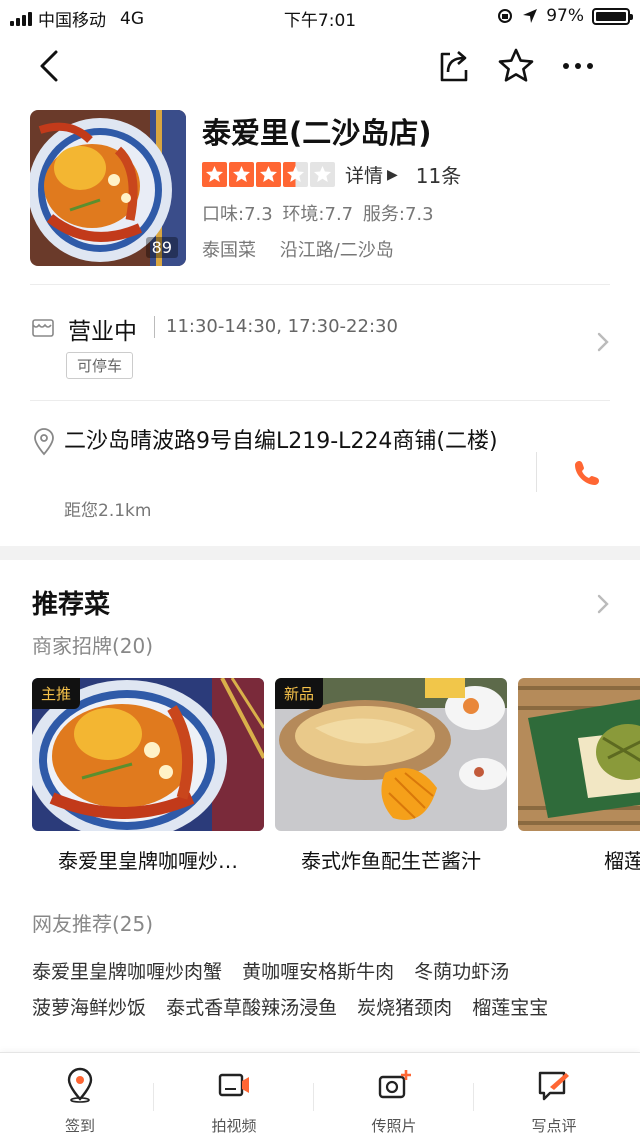  Describe the element at coordinates (553, 1086) in the screenshot. I see `edit-review-icon` at that location.